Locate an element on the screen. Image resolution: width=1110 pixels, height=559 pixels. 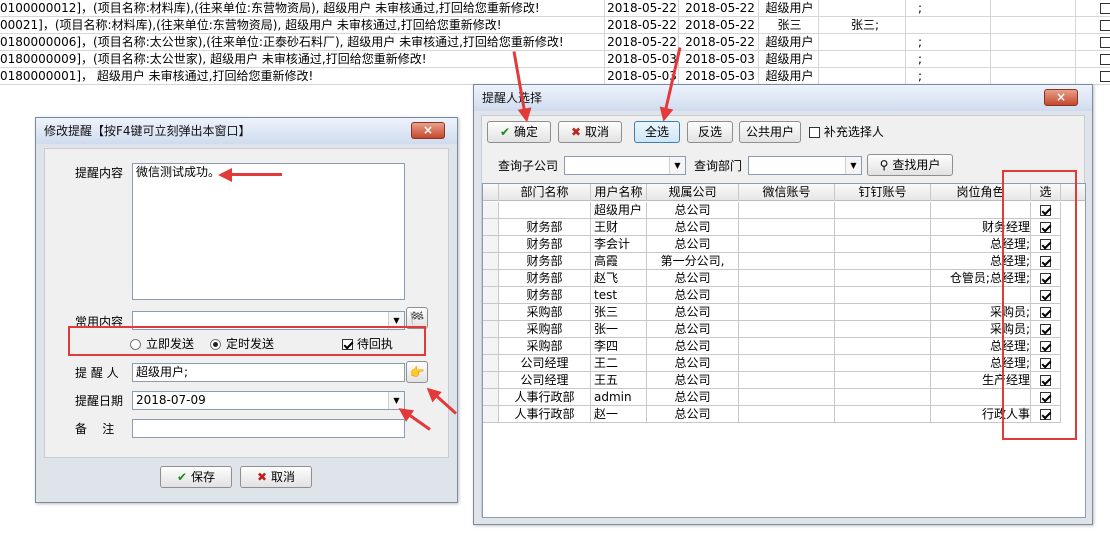
find-user-button: ⚲ 查找用户 is located at coordinates (910, 165).